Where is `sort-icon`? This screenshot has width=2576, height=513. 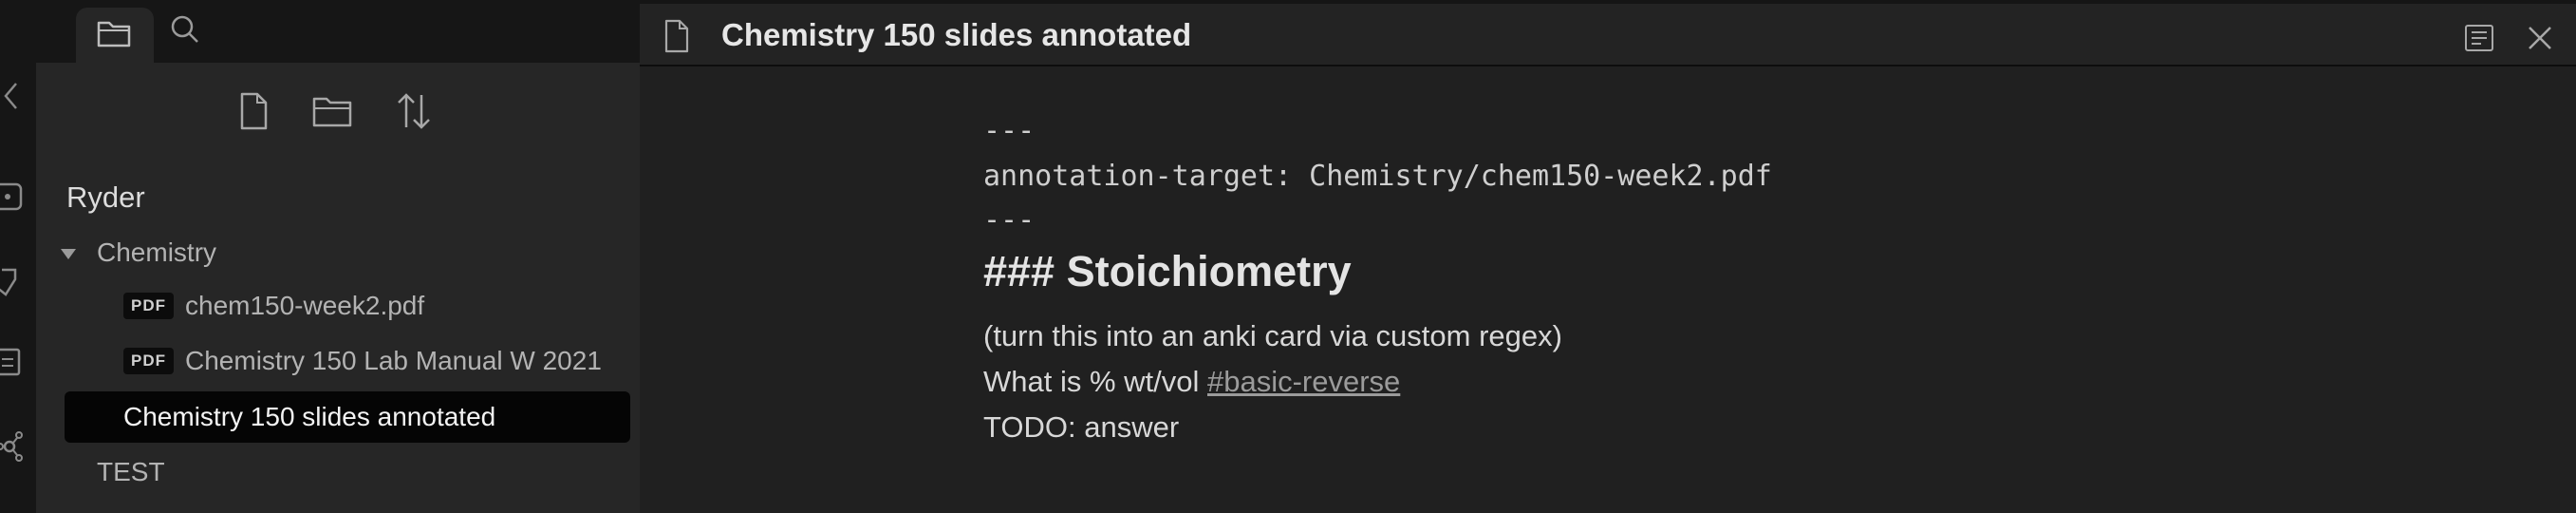 sort-icon is located at coordinates (414, 111).